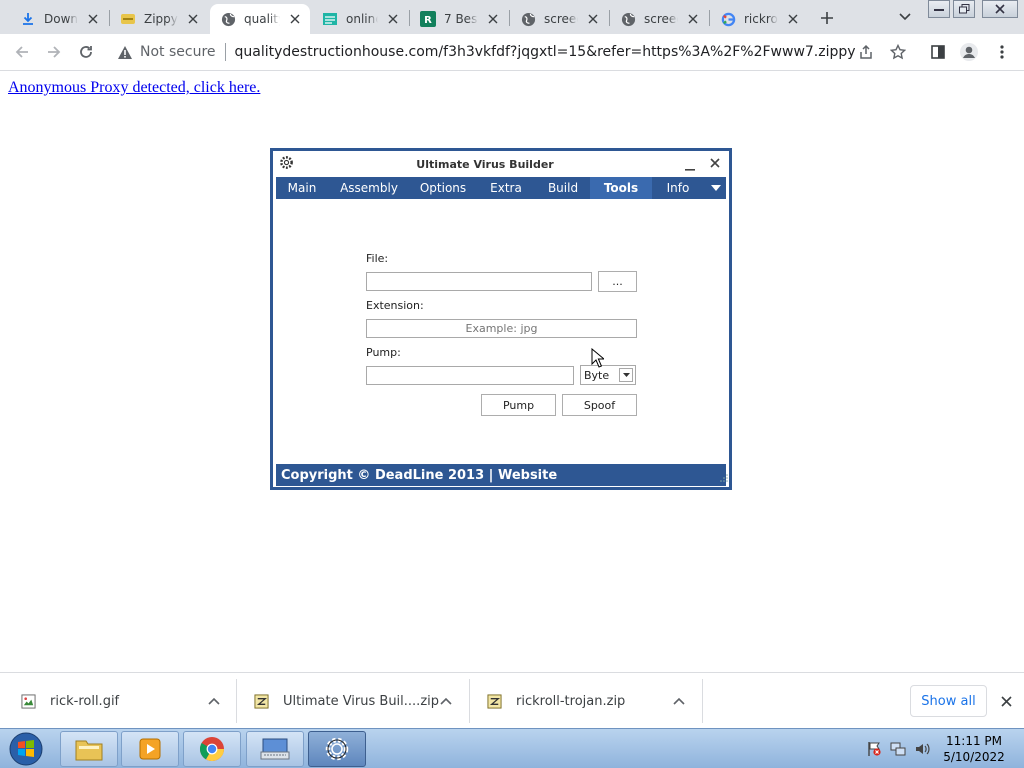 This screenshot has width=1024, height=768. Describe the element at coordinates (571, 701) in the screenshot. I see `download-filename: rickroll-trojan.zip` at that location.